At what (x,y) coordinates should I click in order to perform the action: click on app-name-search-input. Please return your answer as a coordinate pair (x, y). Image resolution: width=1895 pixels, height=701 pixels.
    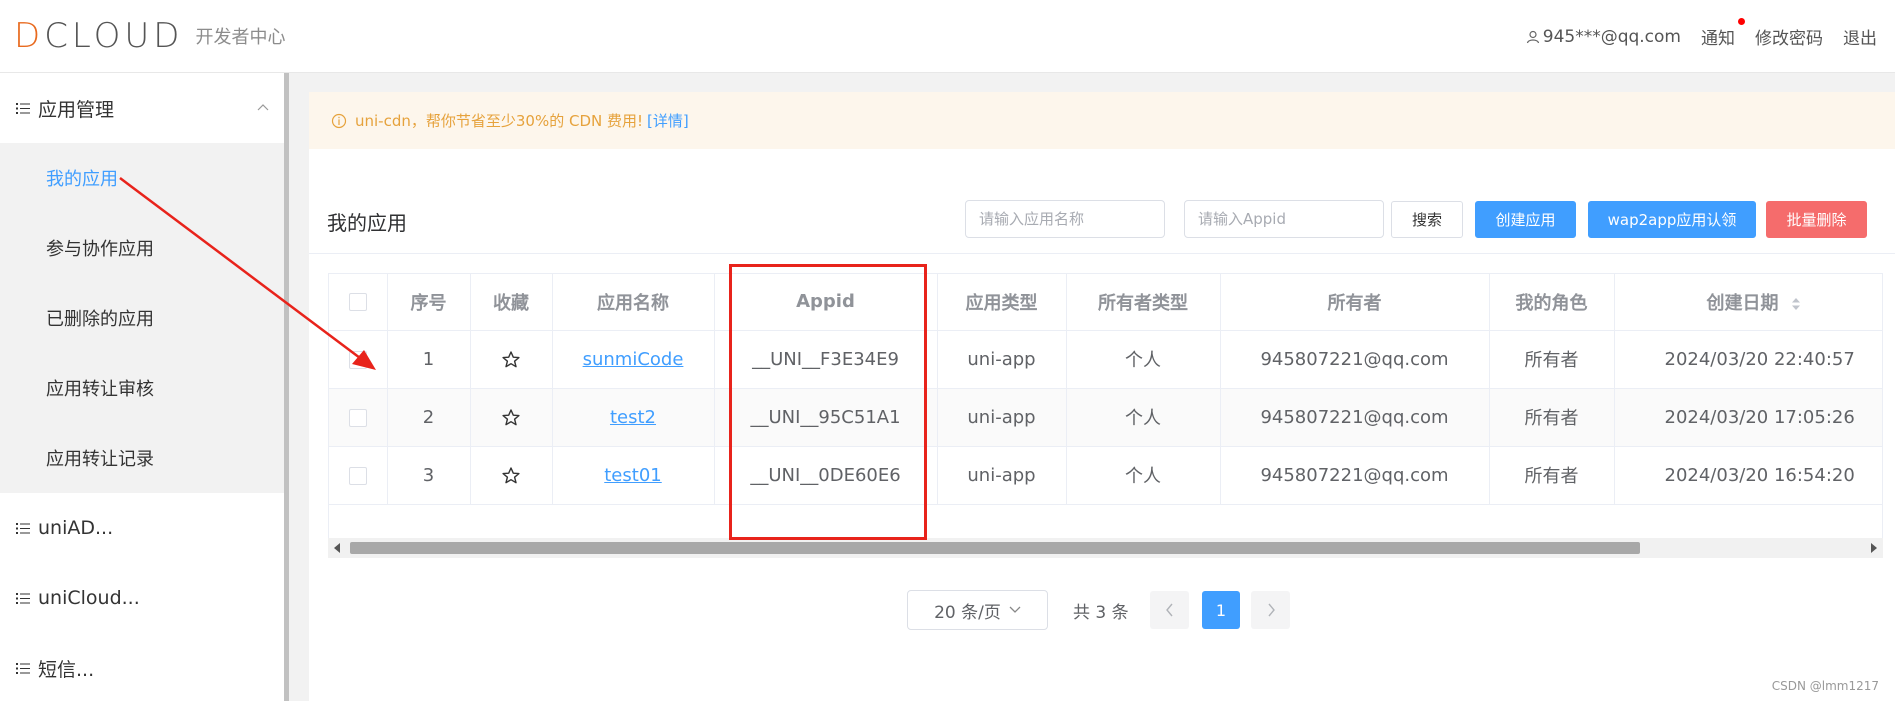
    Looking at the image, I should click on (1065, 219).